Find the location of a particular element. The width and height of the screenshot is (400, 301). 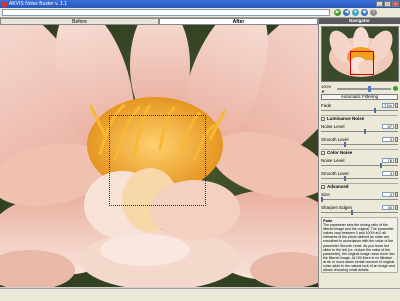

luminance-noise-level-label: Noise Level is located at coordinates (333, 126).